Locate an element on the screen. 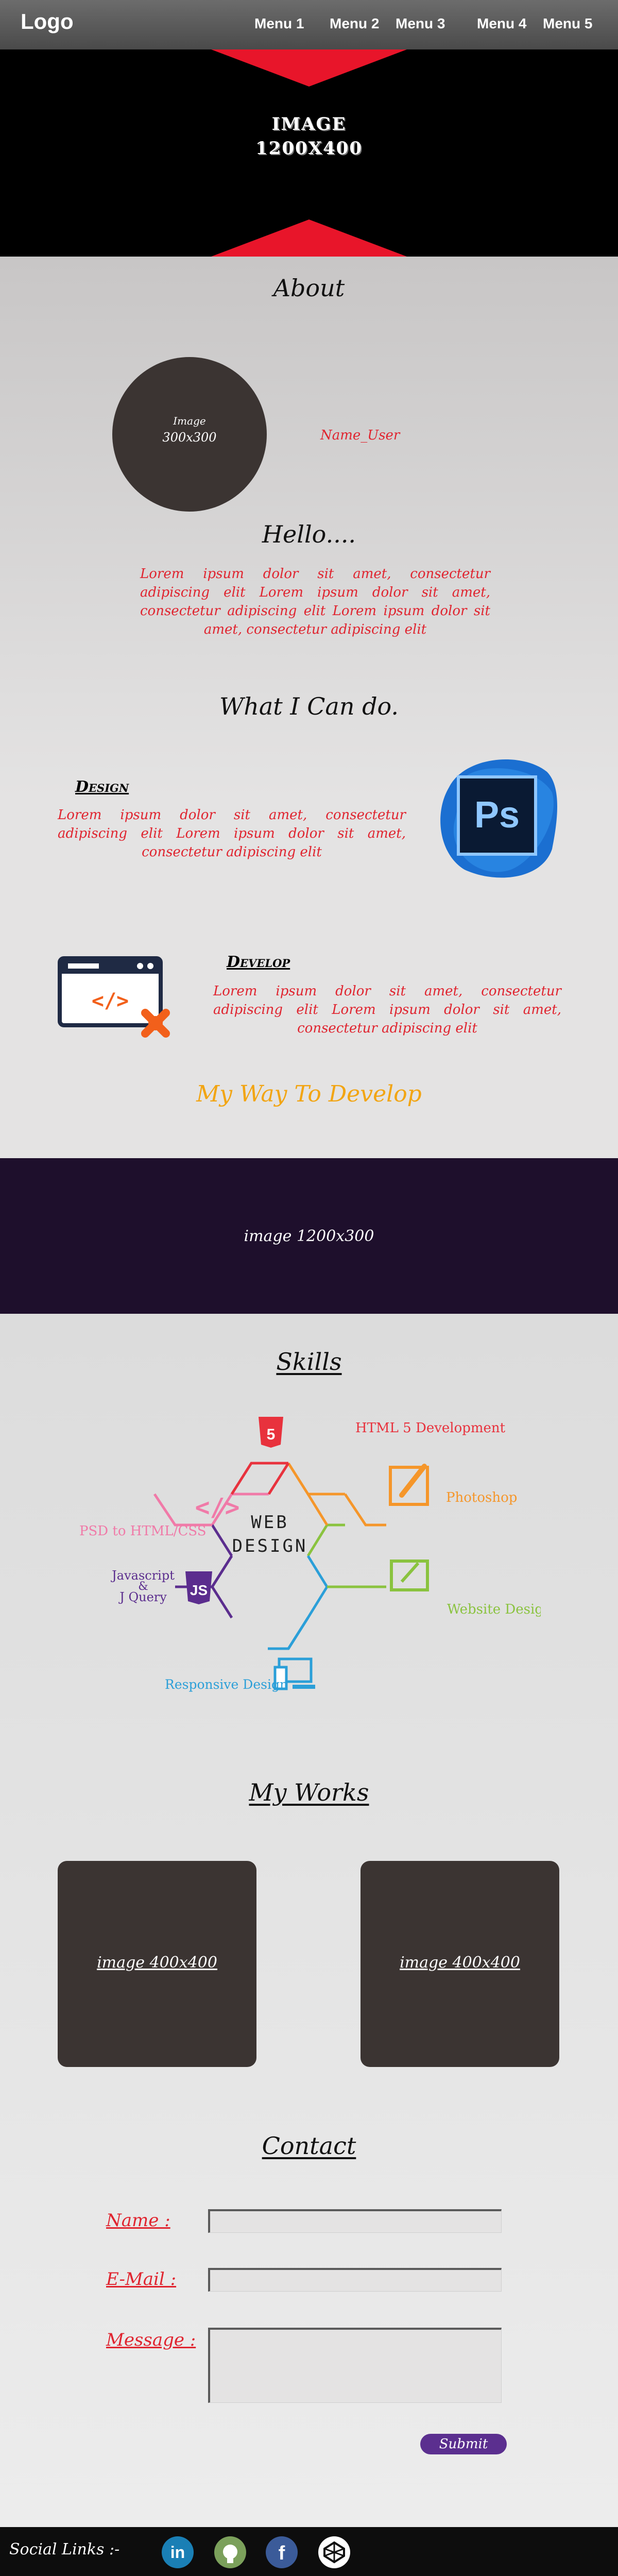  message-field is located at coordinates (355, 2365).